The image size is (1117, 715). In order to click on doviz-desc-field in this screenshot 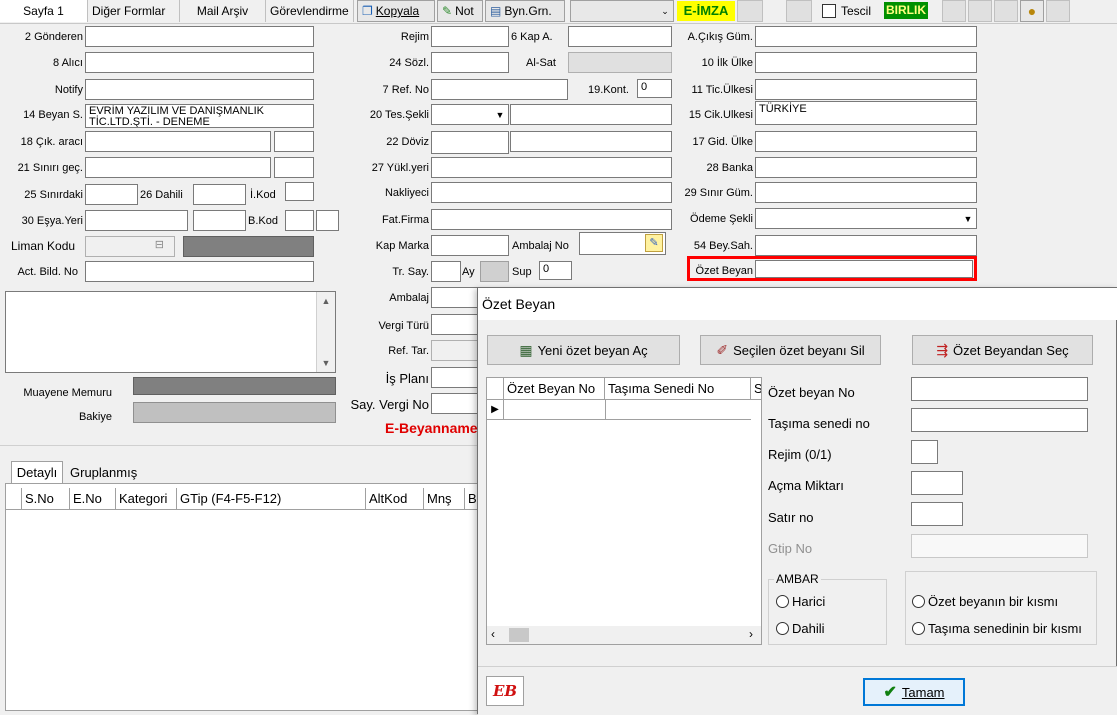, I will do `click(591, 141)`.